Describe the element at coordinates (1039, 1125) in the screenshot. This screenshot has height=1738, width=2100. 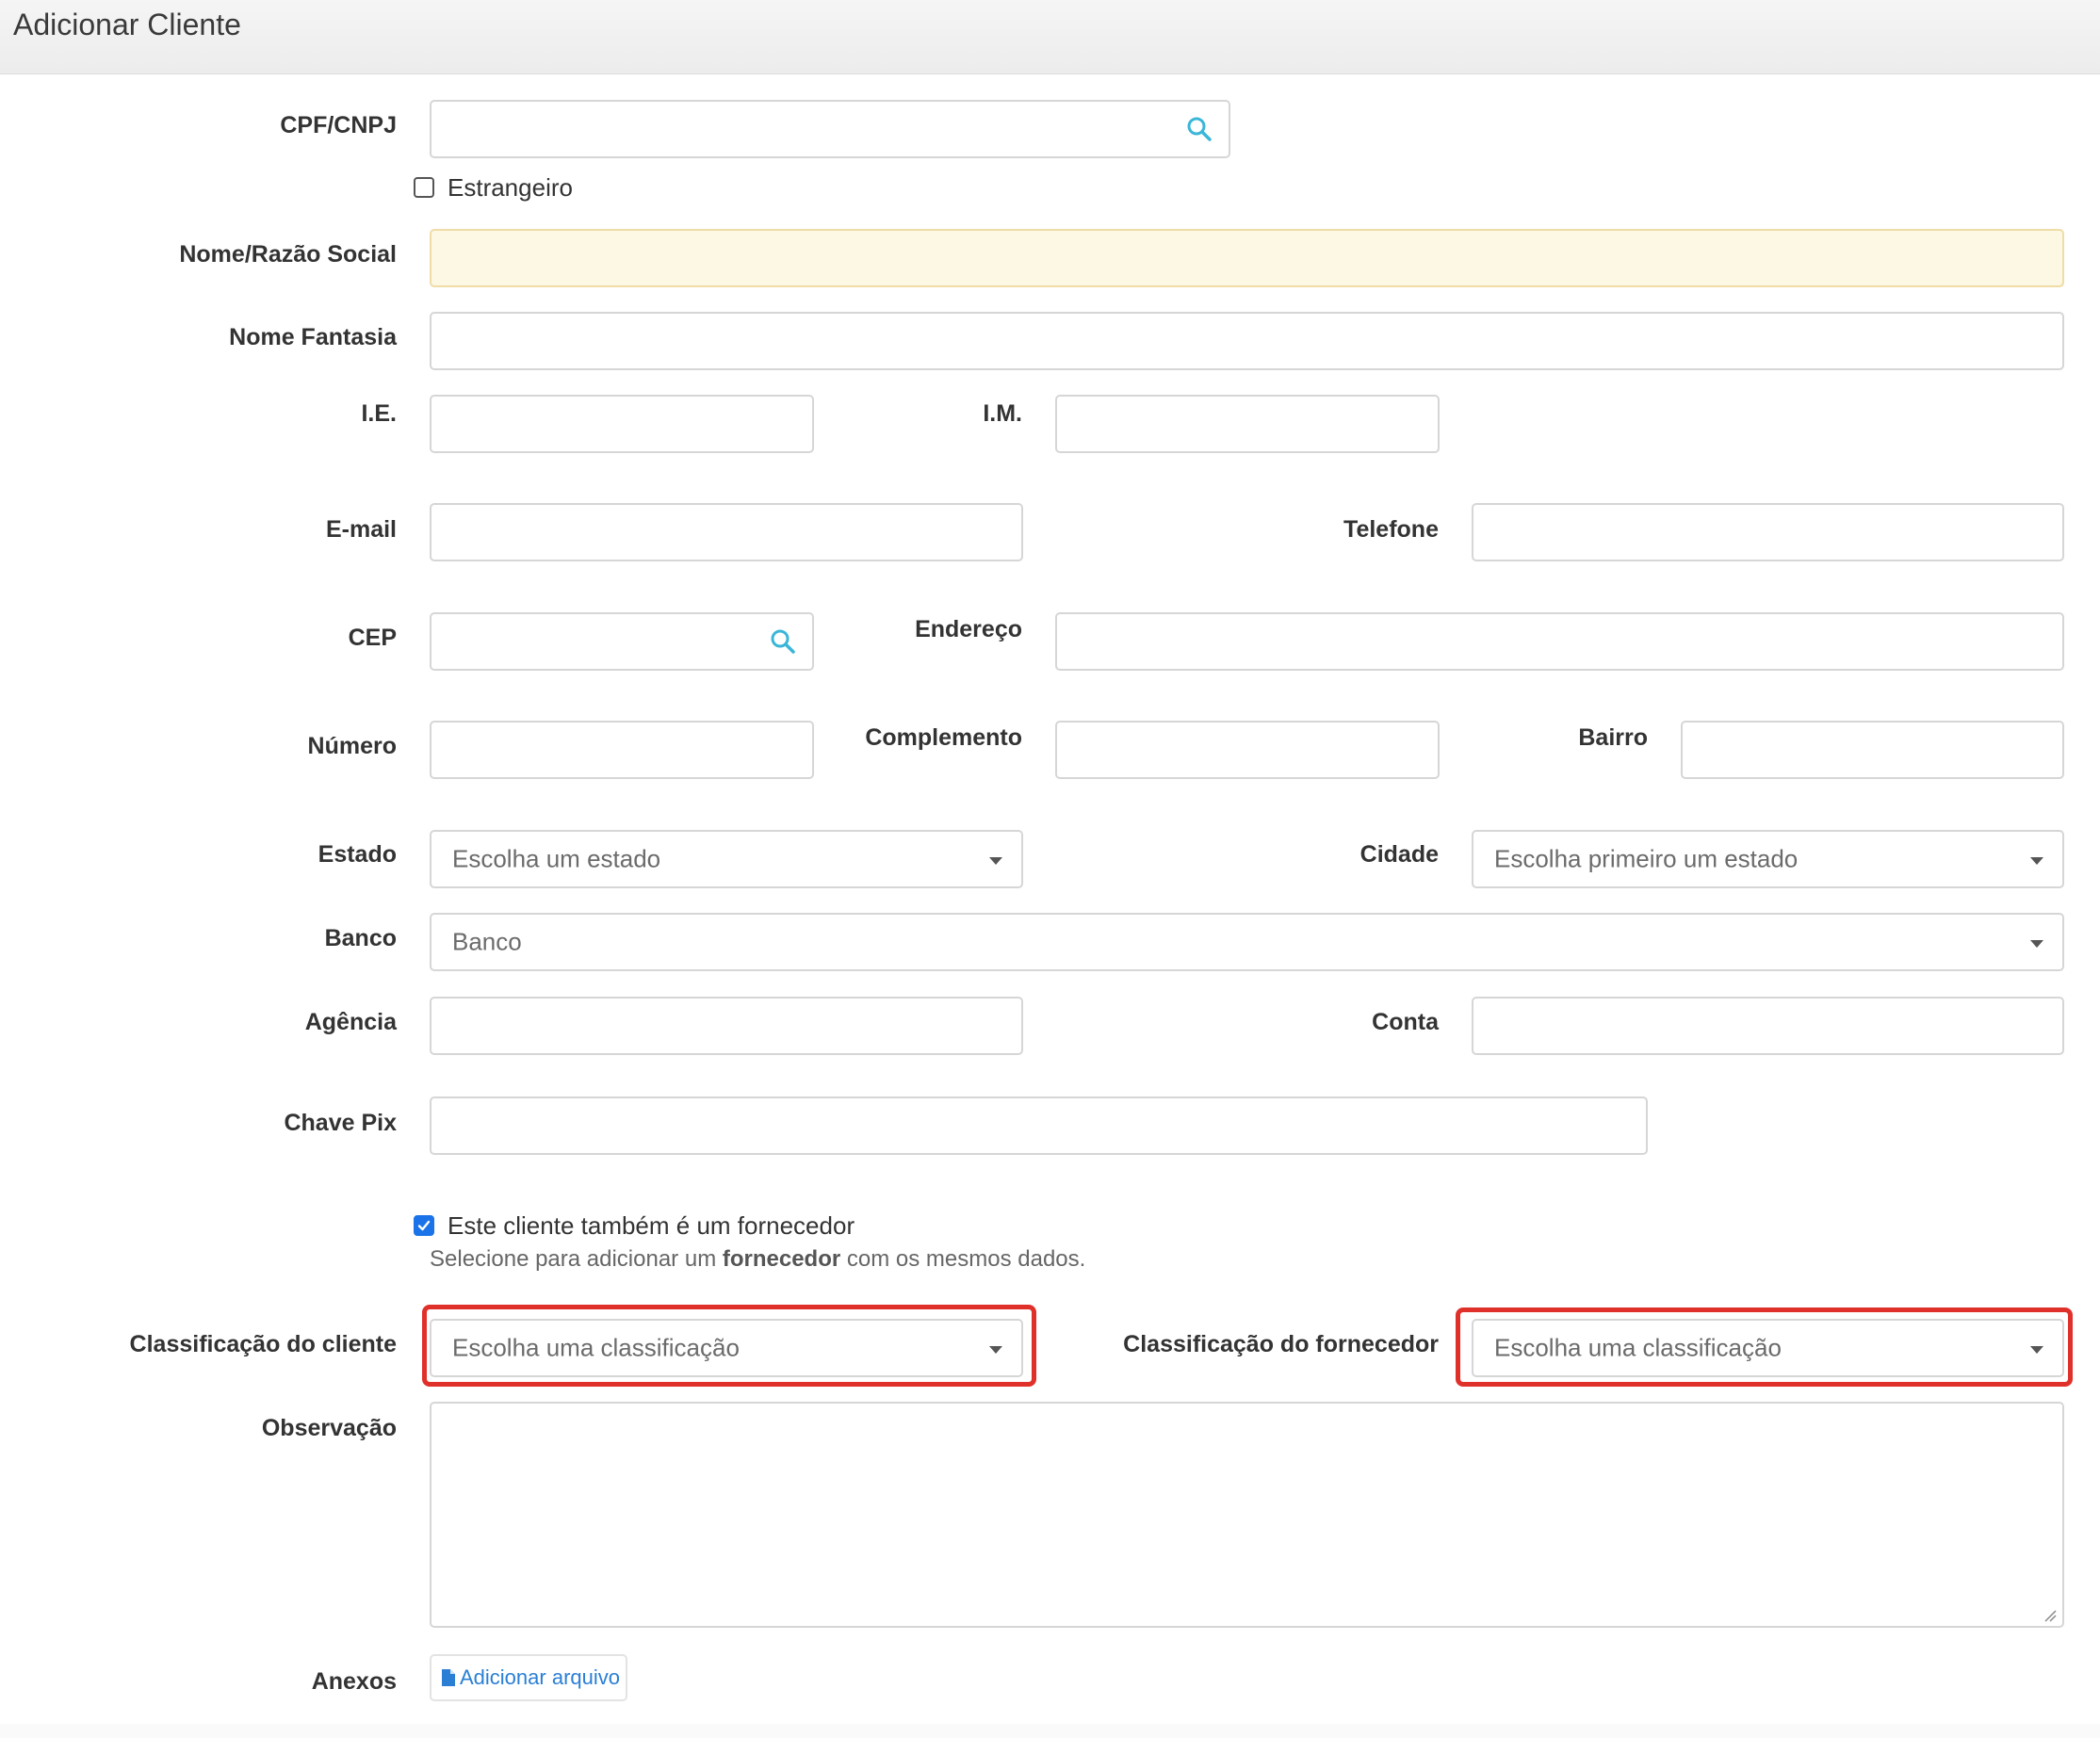
I see `chave-pix-input` at that location.